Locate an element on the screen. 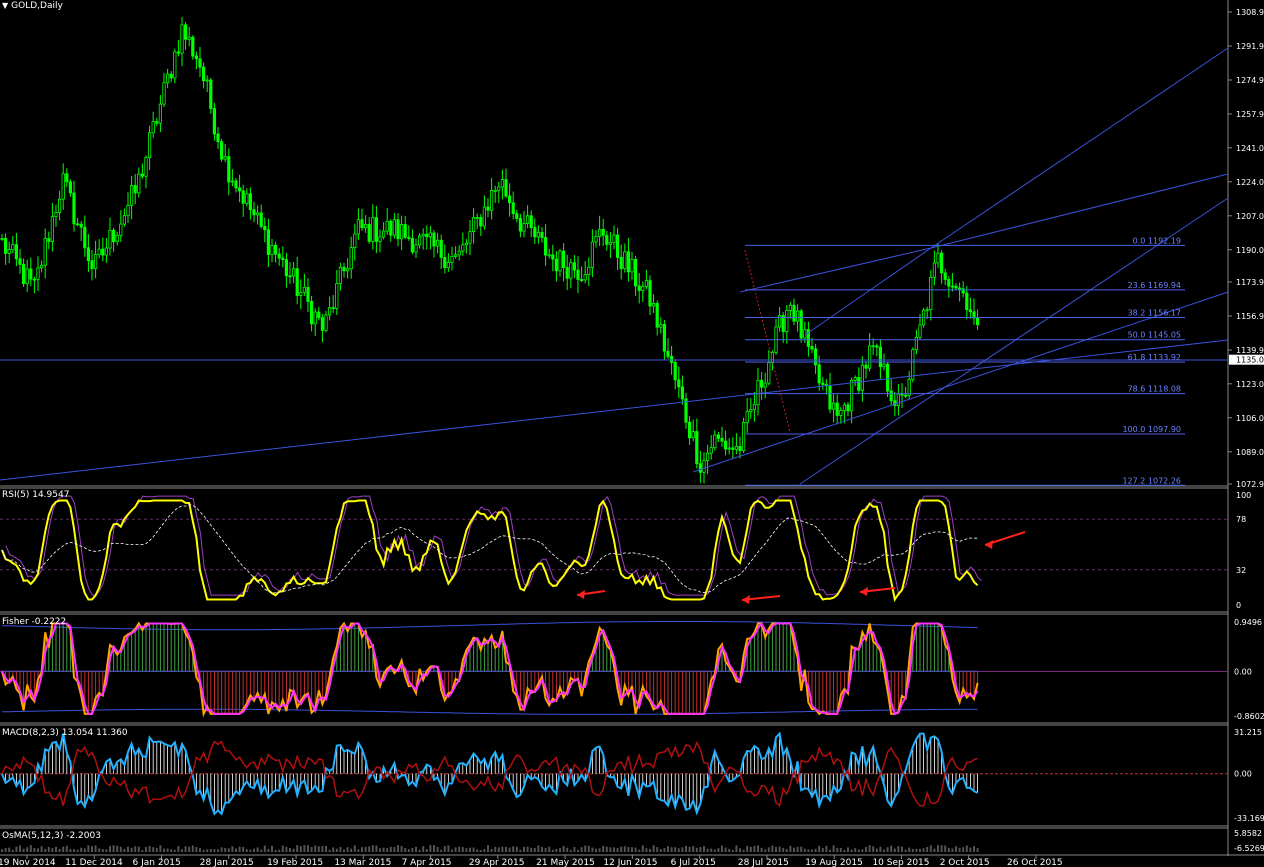 The height and width of the screenshot is (867, 1264). chart-title-text: GOLD,Daily is located at coordinates (37, 6).